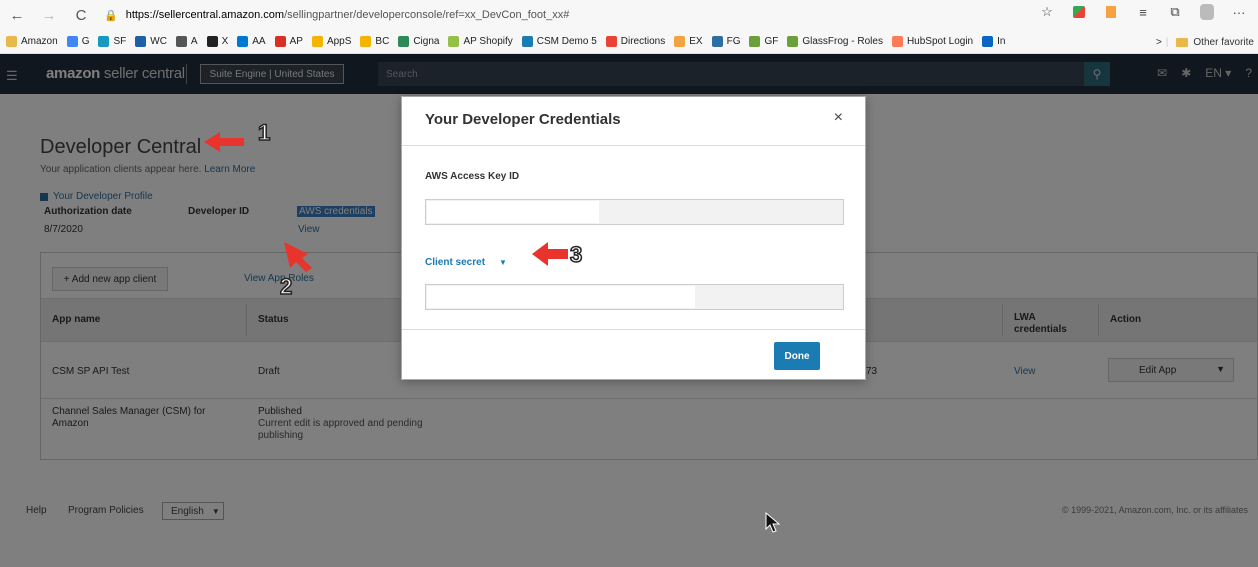 This screenshot has width=1258, height=567. What do you see at coordinates (731, 74) in the screenshot?
I see `search-input: Search` at bounding box center [731, 74].